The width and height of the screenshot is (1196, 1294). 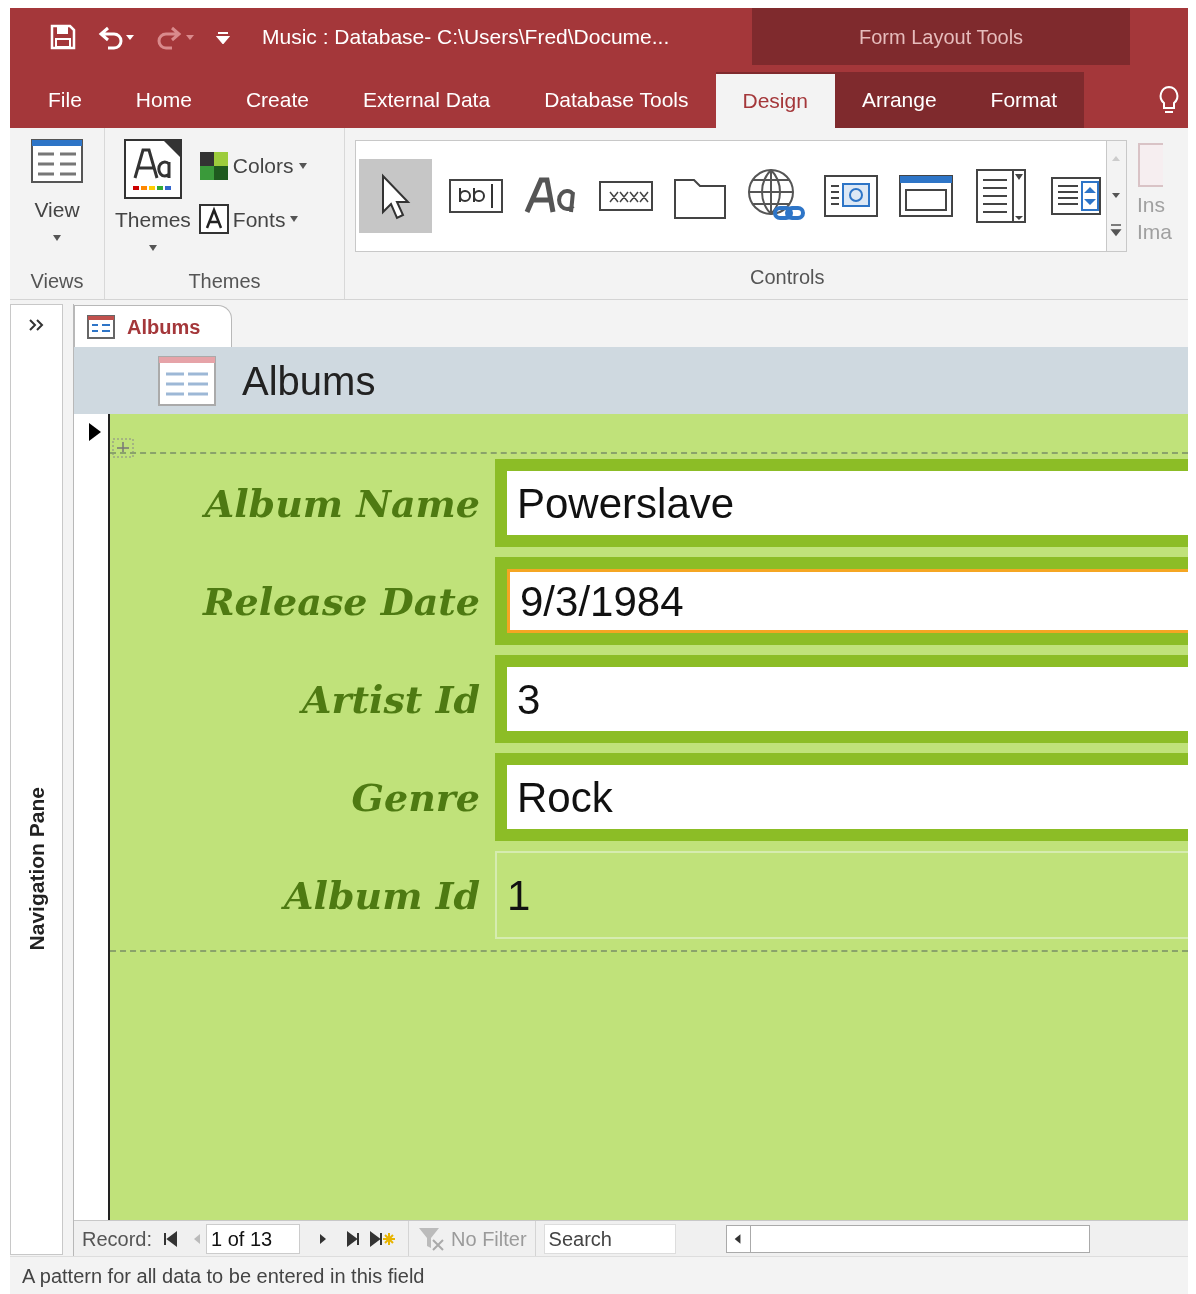 I want to click on fonts-button: Fonts, so click(x=253, y=219).